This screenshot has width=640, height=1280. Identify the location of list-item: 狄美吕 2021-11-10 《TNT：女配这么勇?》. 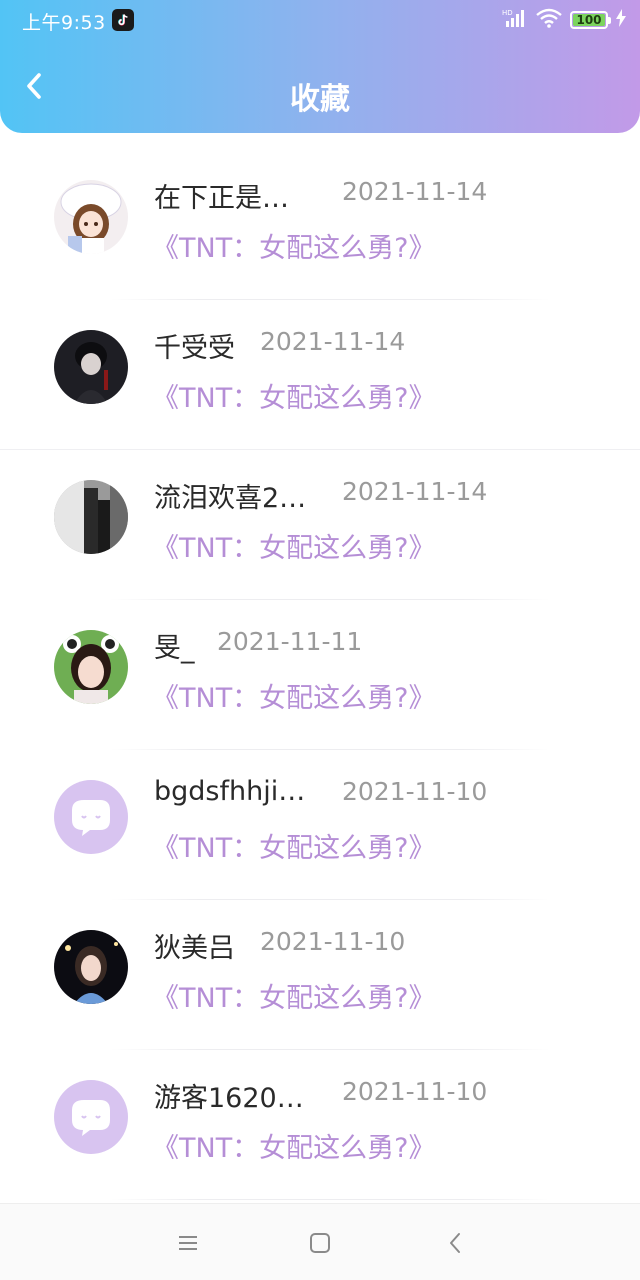
(320, 975).